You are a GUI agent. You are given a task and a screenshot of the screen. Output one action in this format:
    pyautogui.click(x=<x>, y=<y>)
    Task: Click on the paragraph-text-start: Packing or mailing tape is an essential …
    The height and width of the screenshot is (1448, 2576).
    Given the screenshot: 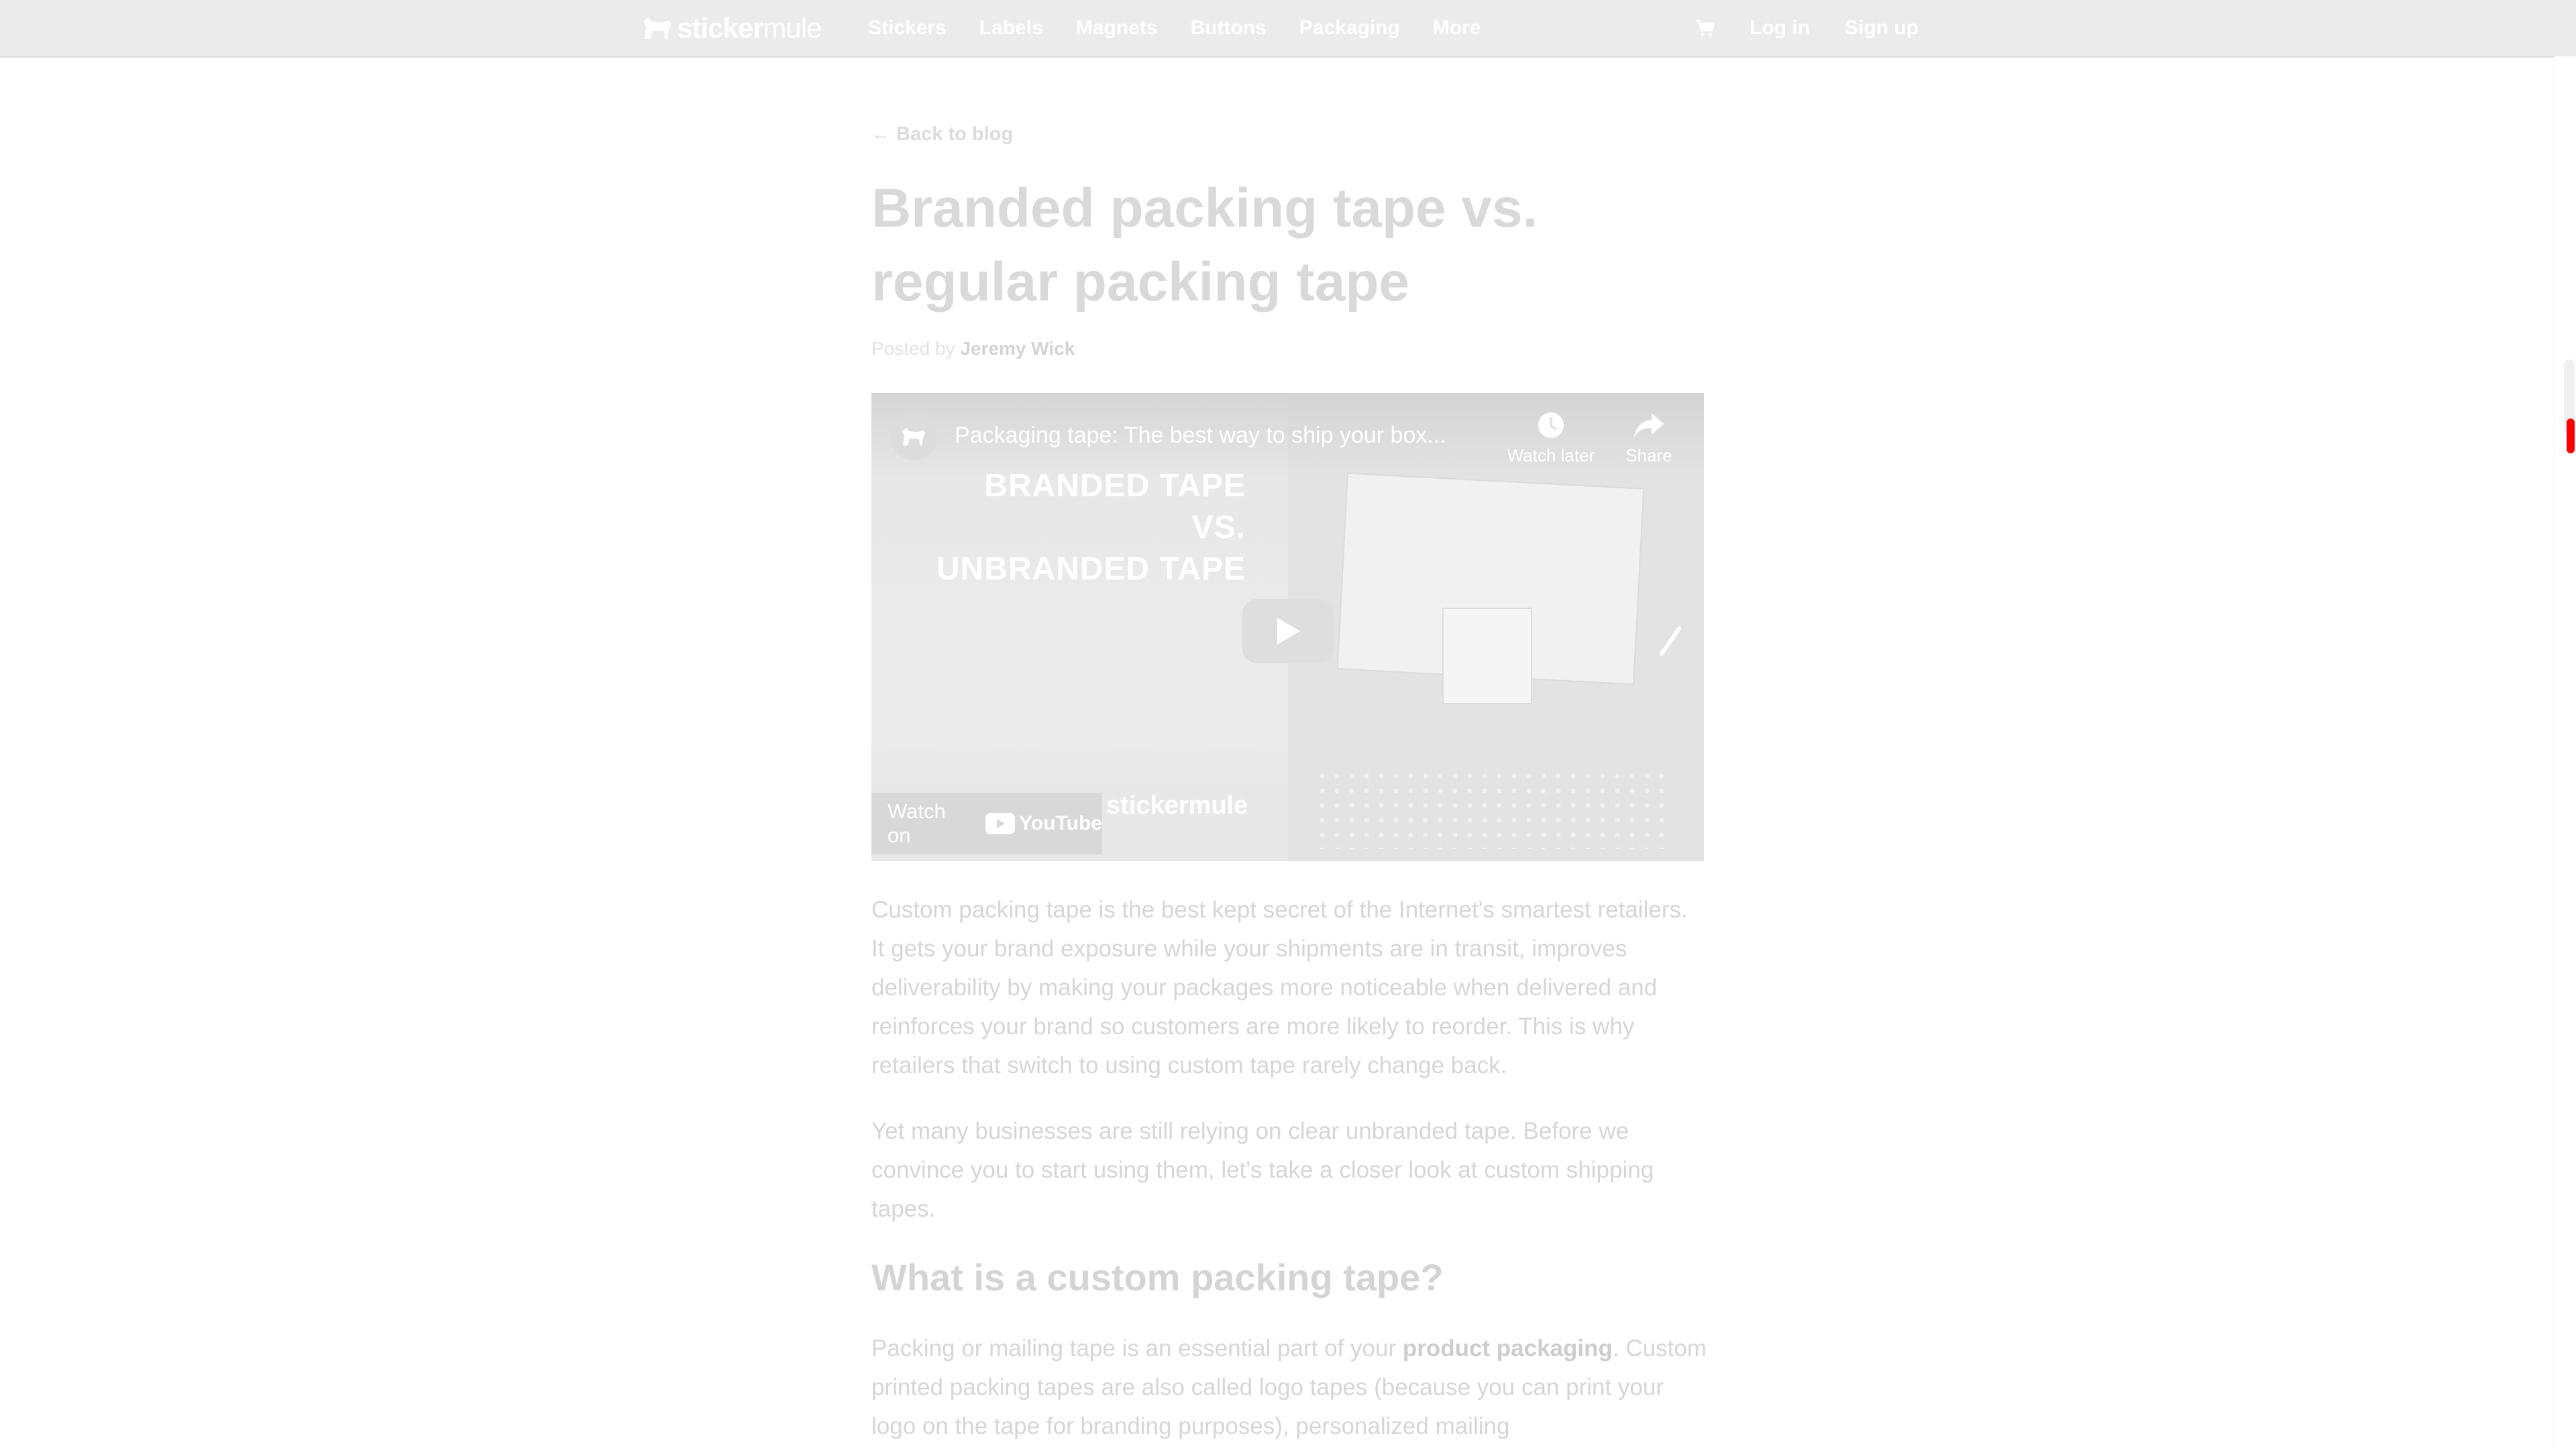 What is the action you would take?
    pyautogui.click(x=1137, y=1348)
    